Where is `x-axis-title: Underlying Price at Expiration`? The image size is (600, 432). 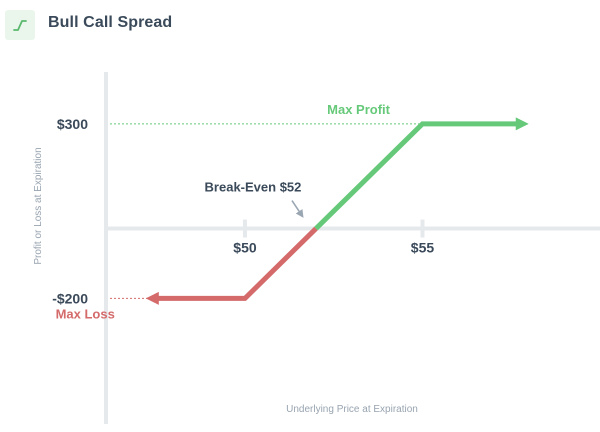 x-axis-title: Underlying Price at Expiration is located at coordinates (352, 409).